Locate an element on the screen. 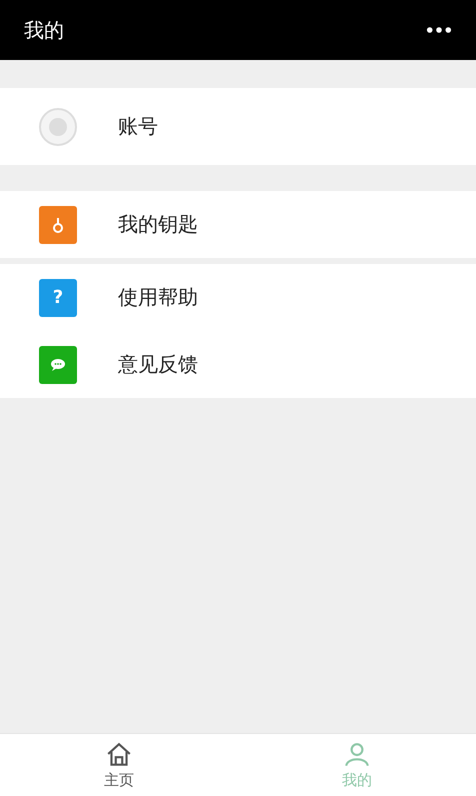  menu-item: 意见反馈 is located at coordinates (238, 364).